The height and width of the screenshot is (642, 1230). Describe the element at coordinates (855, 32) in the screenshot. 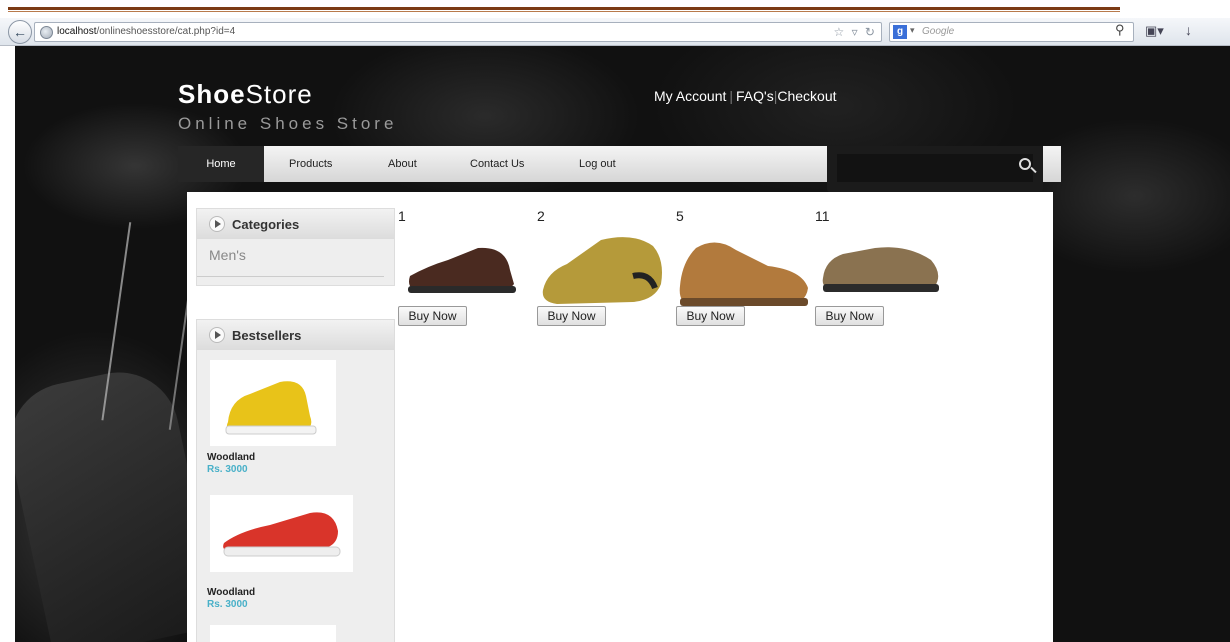

I see `bookmark-star-icon: ☆ ▿ ↻` at that location.